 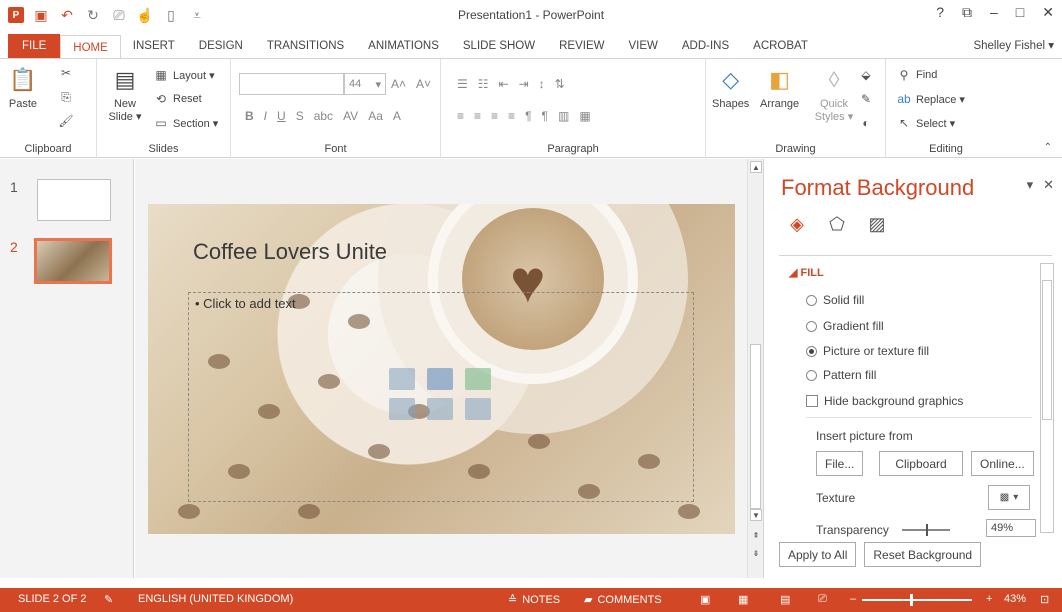 I want to click on insert-smartart-icon, so click(x=478, y=379).